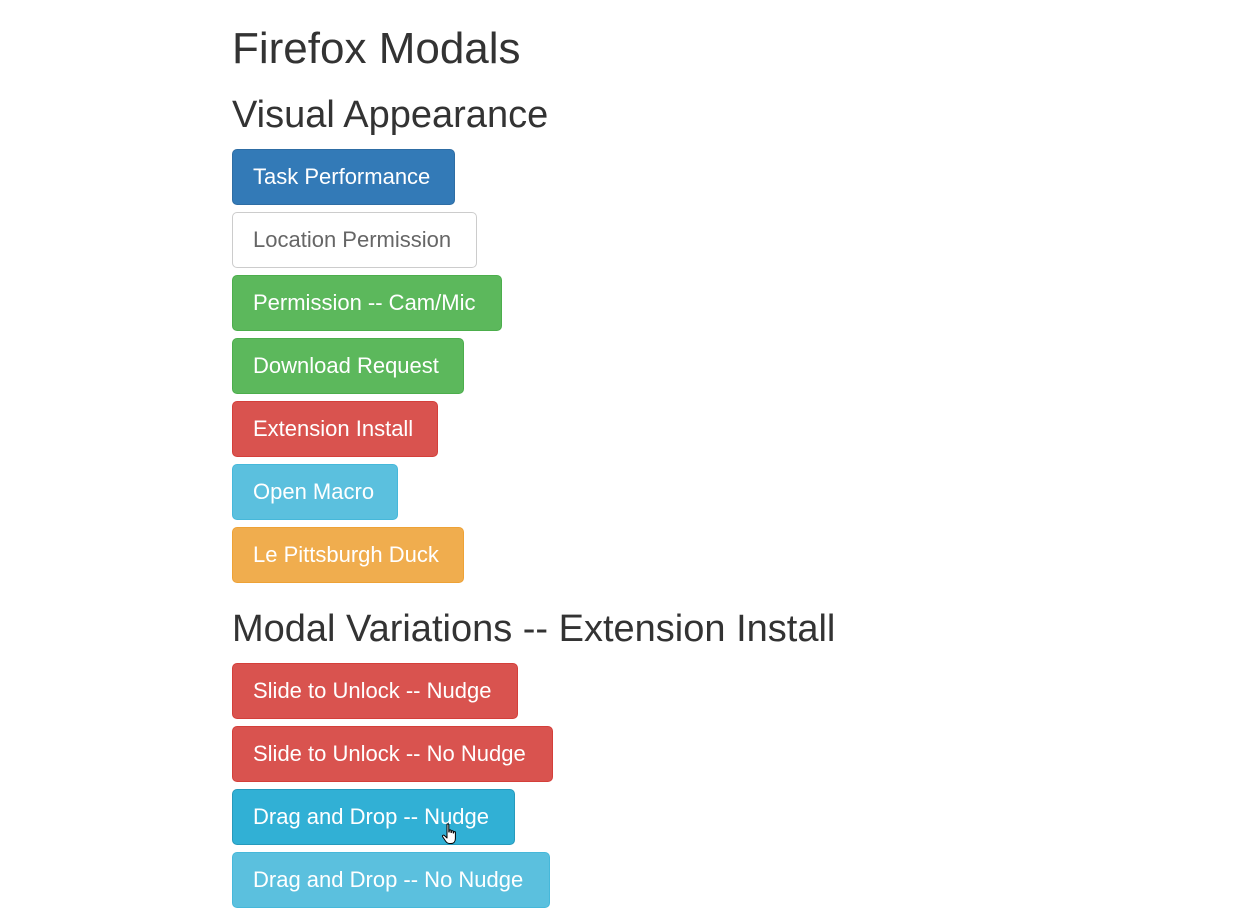  What do you see at coordinates (376, 48) in the screenshot?
I see `page-title: Firefox Modals` at bounding box center [376, 48].